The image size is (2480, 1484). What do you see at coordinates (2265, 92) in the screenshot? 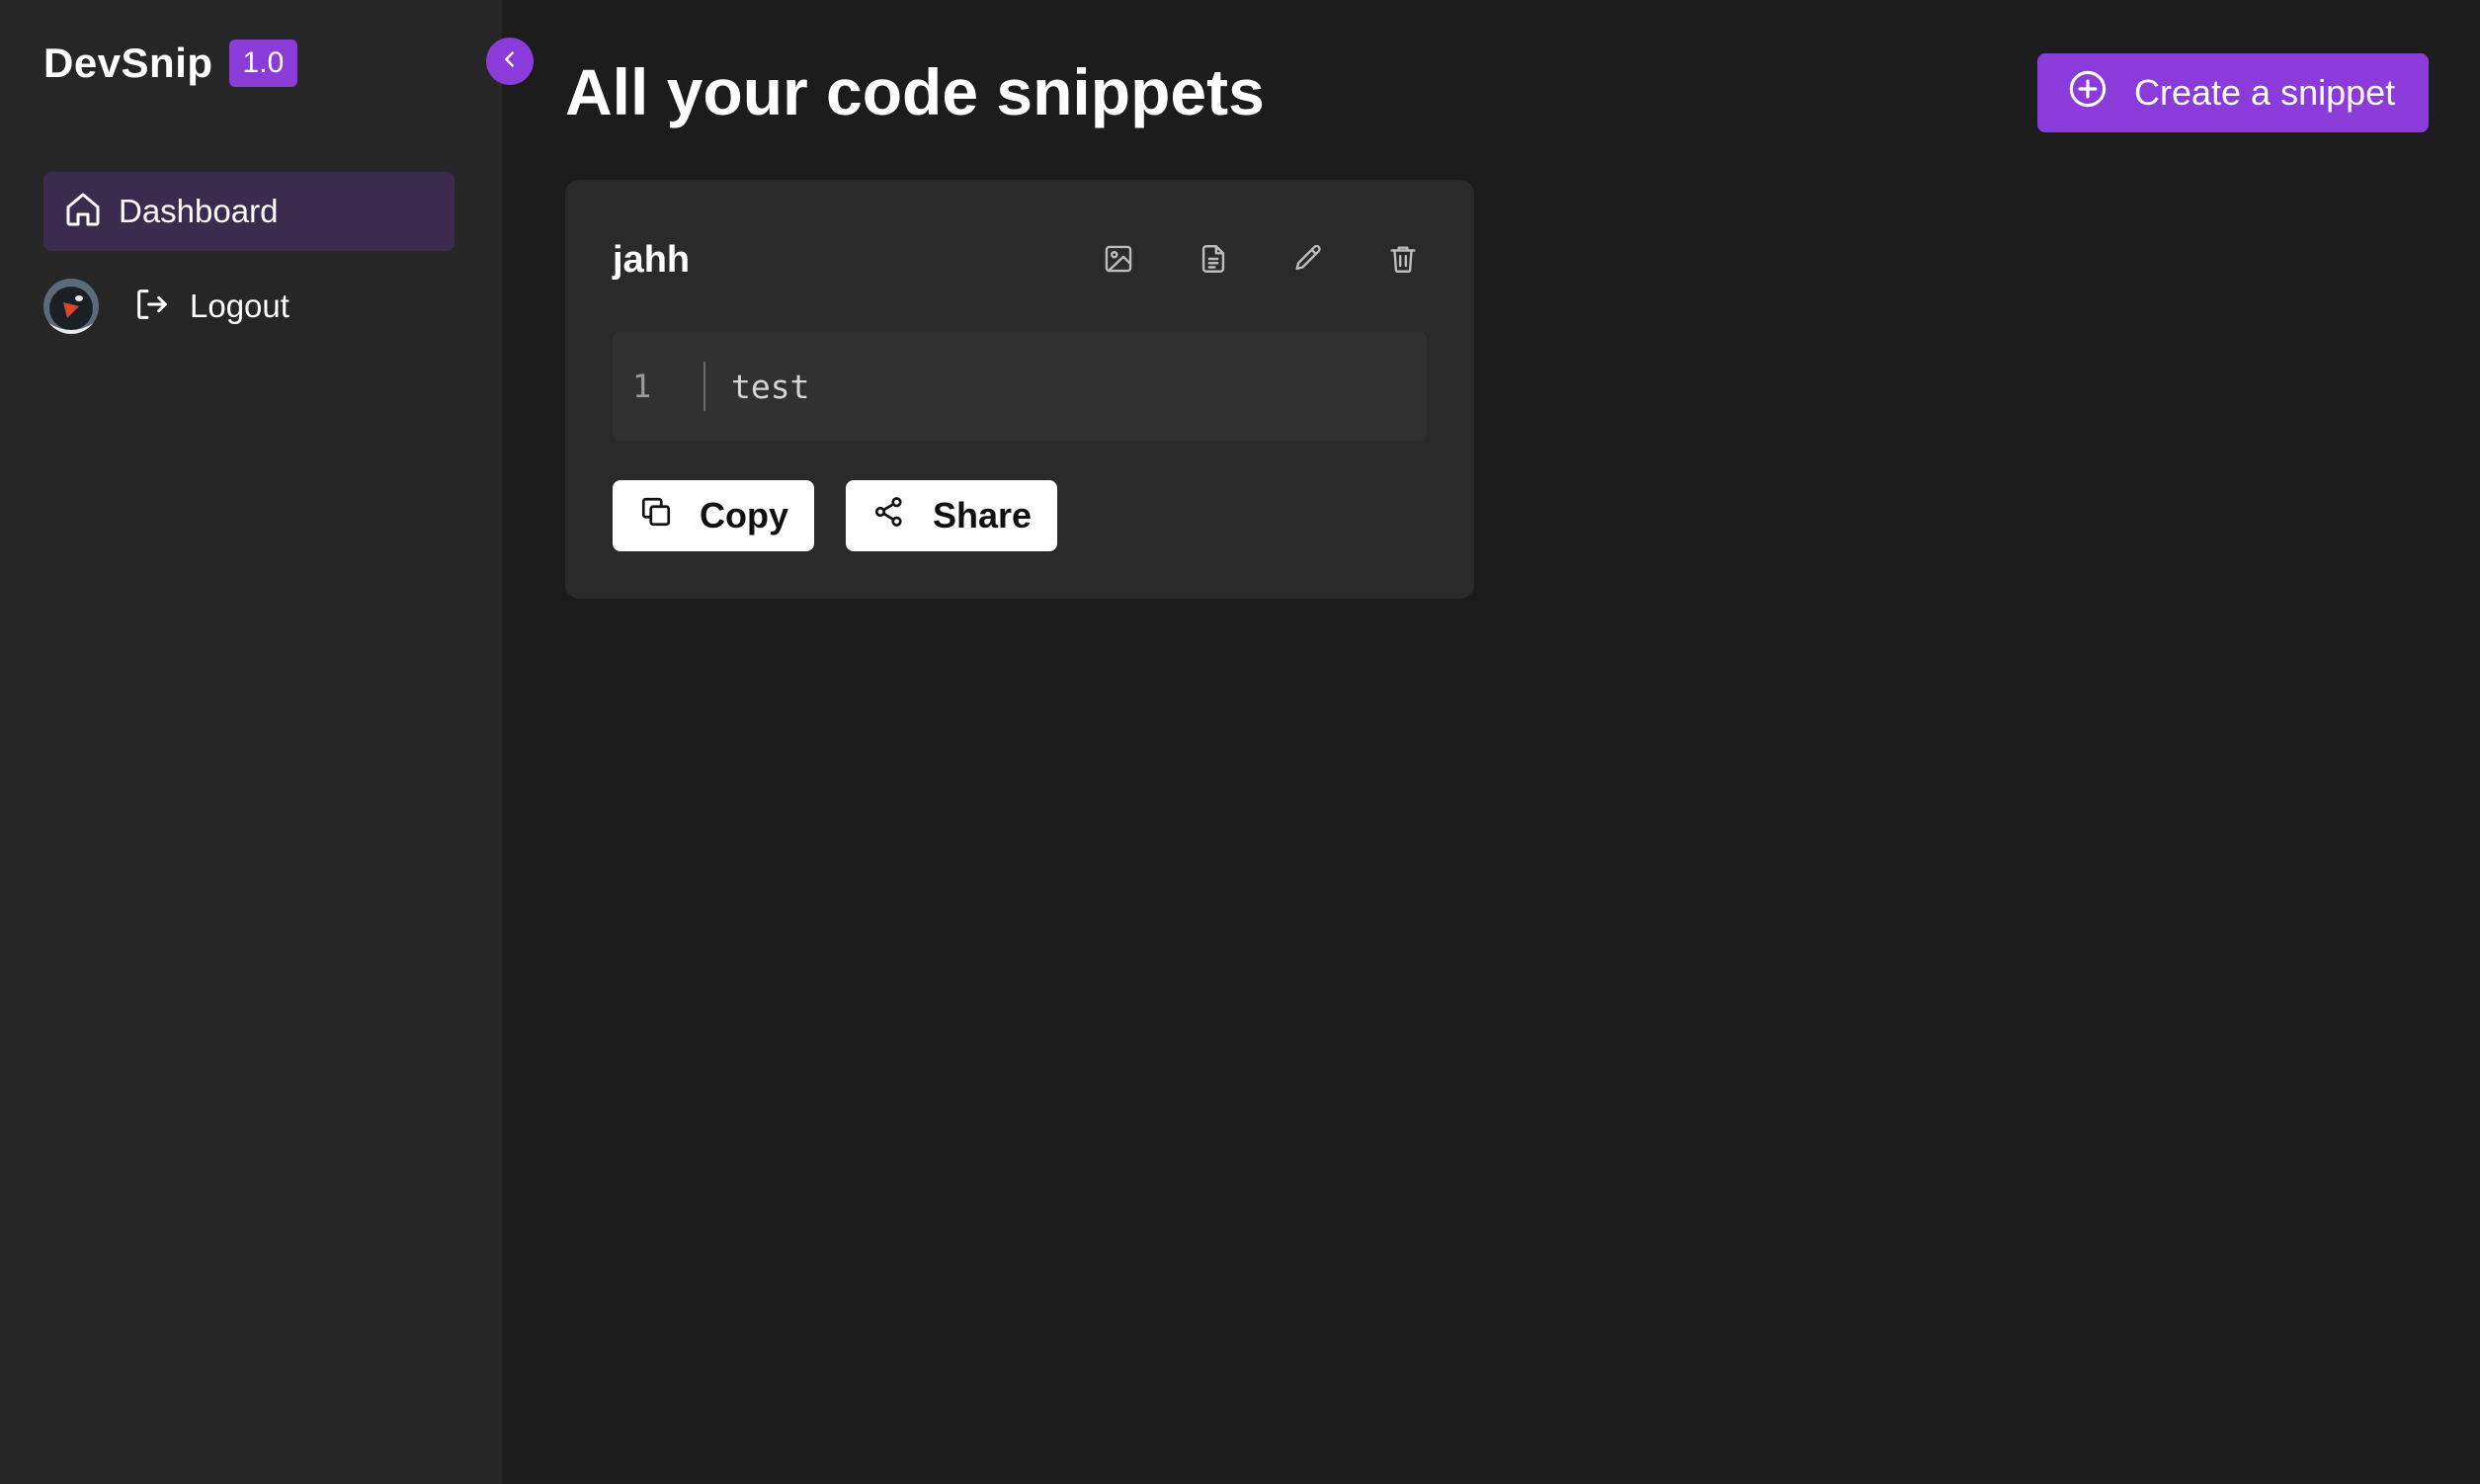
I see `create-snippet-label: Create a snippet` at bounding box center [2265, 92].